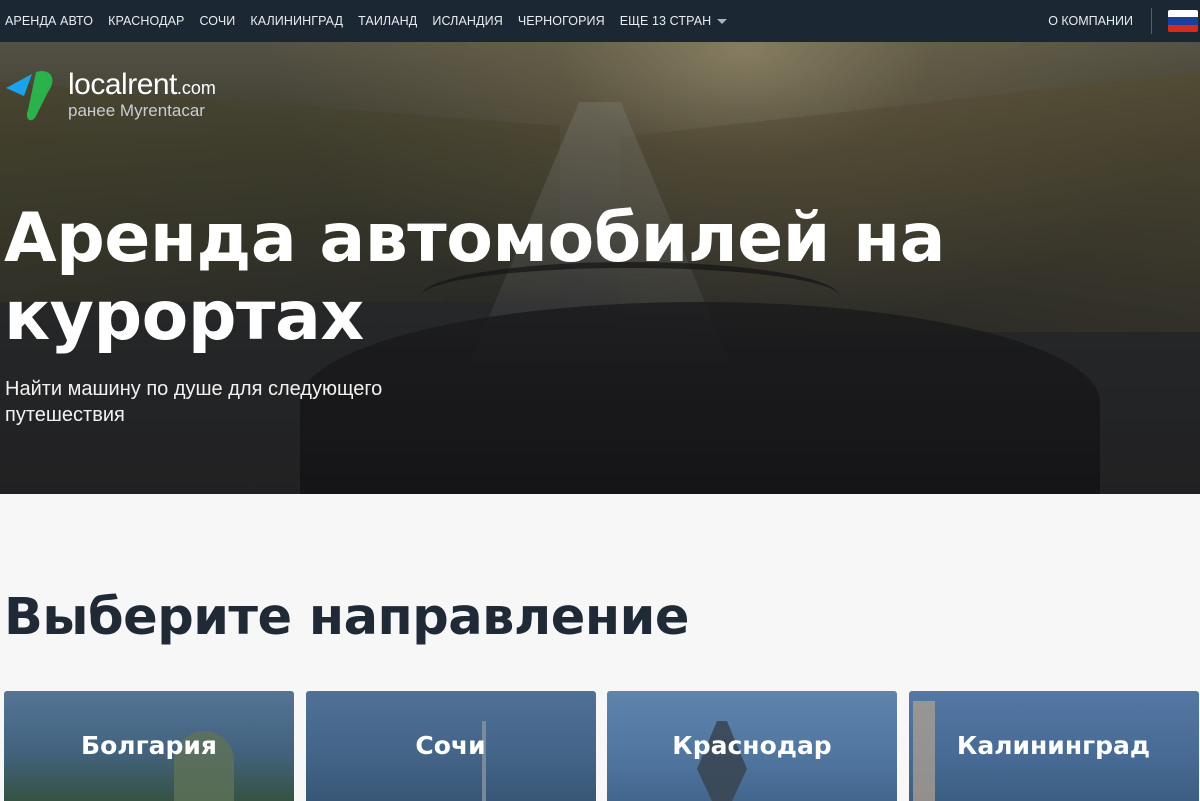 The image size is (1200, 801). I want to click on nav-divider, so click(1151, 21).